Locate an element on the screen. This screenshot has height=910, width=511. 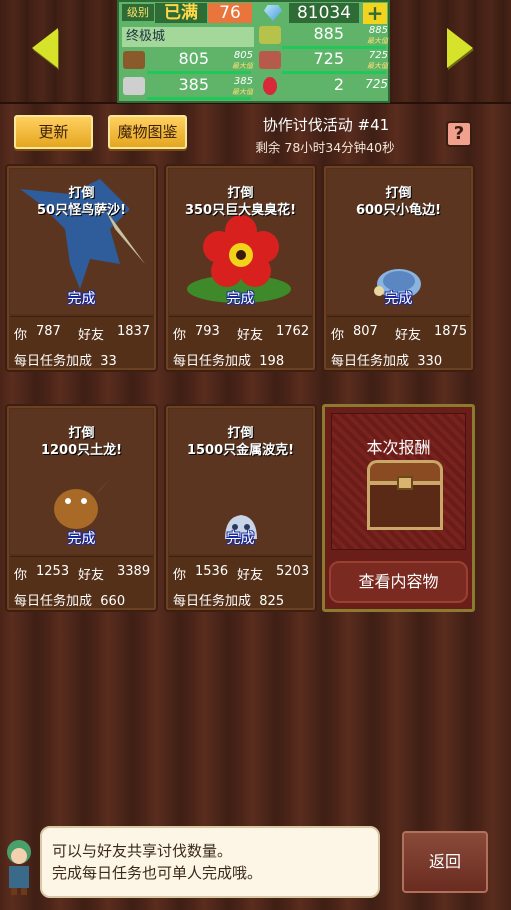
daily-bonus-row: 每日任务加成 660 is located at coordinates (84, 599).